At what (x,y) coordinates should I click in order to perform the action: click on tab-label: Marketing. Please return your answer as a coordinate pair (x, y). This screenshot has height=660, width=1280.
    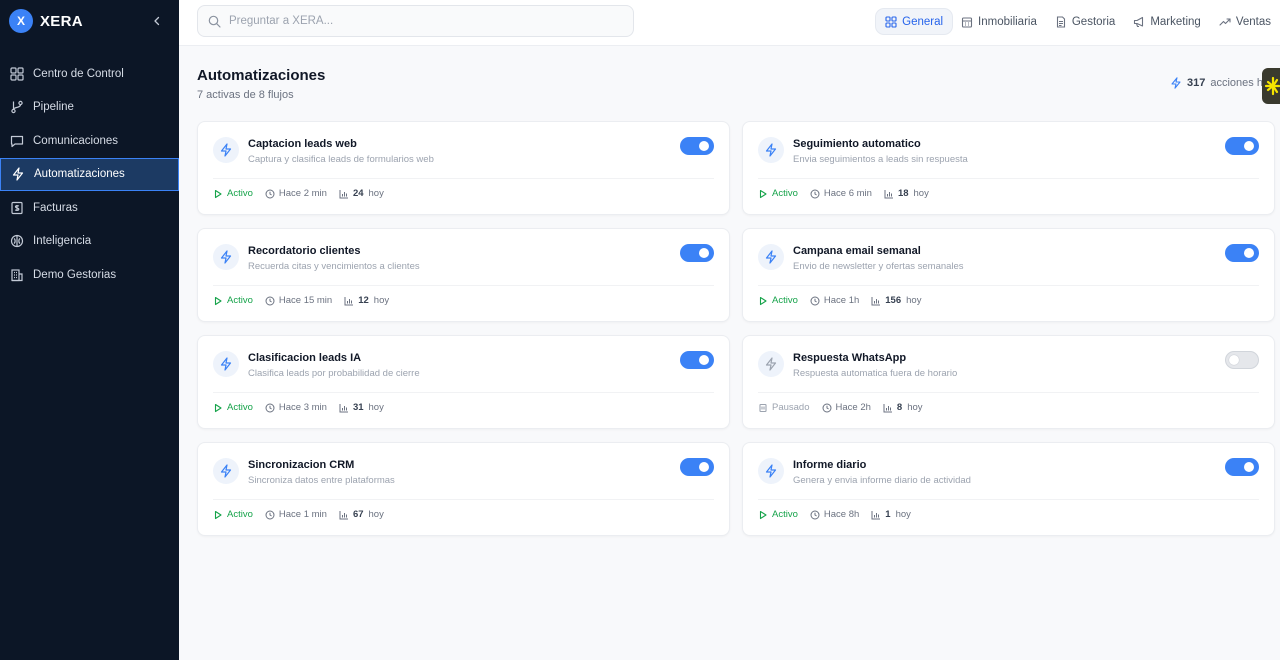
    Looking at the image, I should click on (1175, 21).